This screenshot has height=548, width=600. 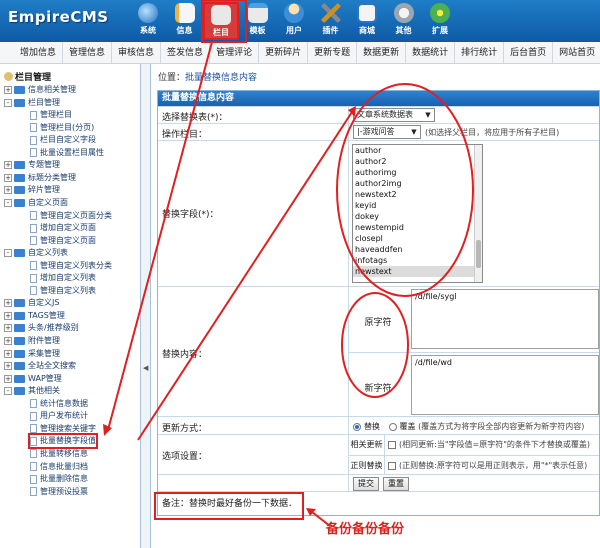 I want to click on sidebar-item-label: 批量转移信息, so click(x=64, y=453).